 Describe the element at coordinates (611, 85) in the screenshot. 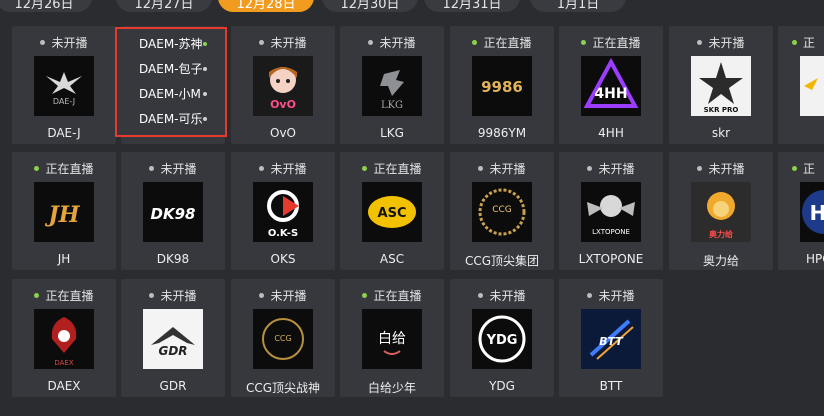

I see `team-card-4hh: 正在直播 4HH 4HH` at that location.